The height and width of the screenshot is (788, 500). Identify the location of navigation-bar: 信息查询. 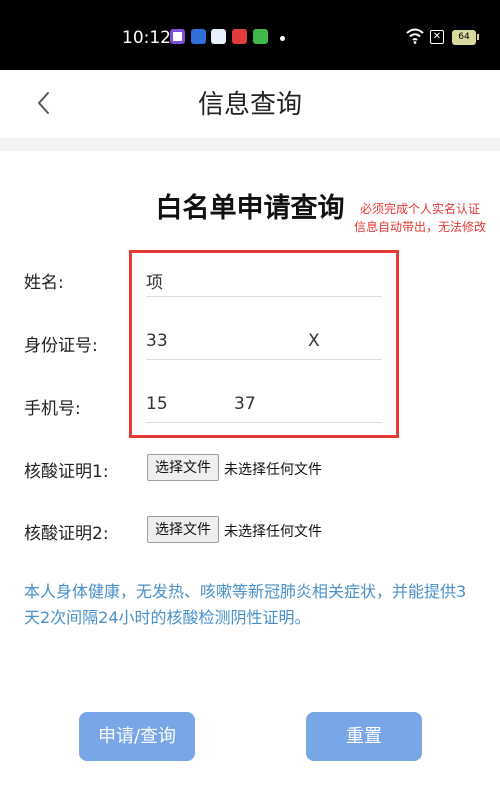
(250, 104).